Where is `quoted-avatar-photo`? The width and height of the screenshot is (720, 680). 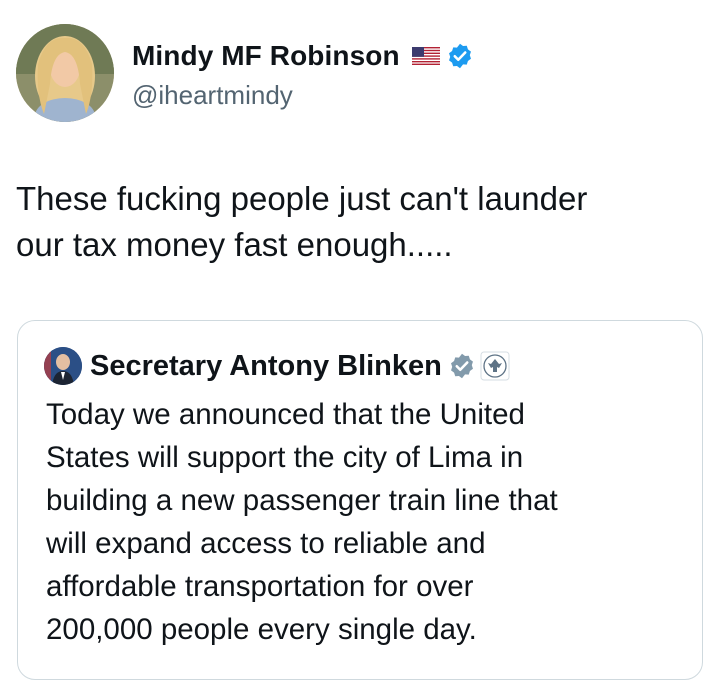
quoted-avatar-photo is located at coordinates (63, 366).